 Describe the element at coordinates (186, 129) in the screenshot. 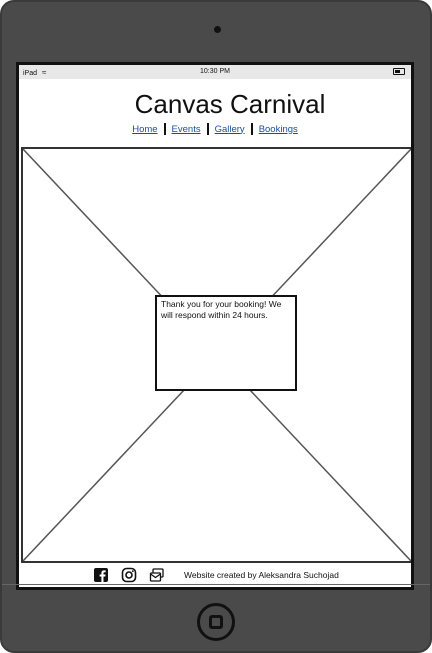

I see `nav-events: Events` at that location.